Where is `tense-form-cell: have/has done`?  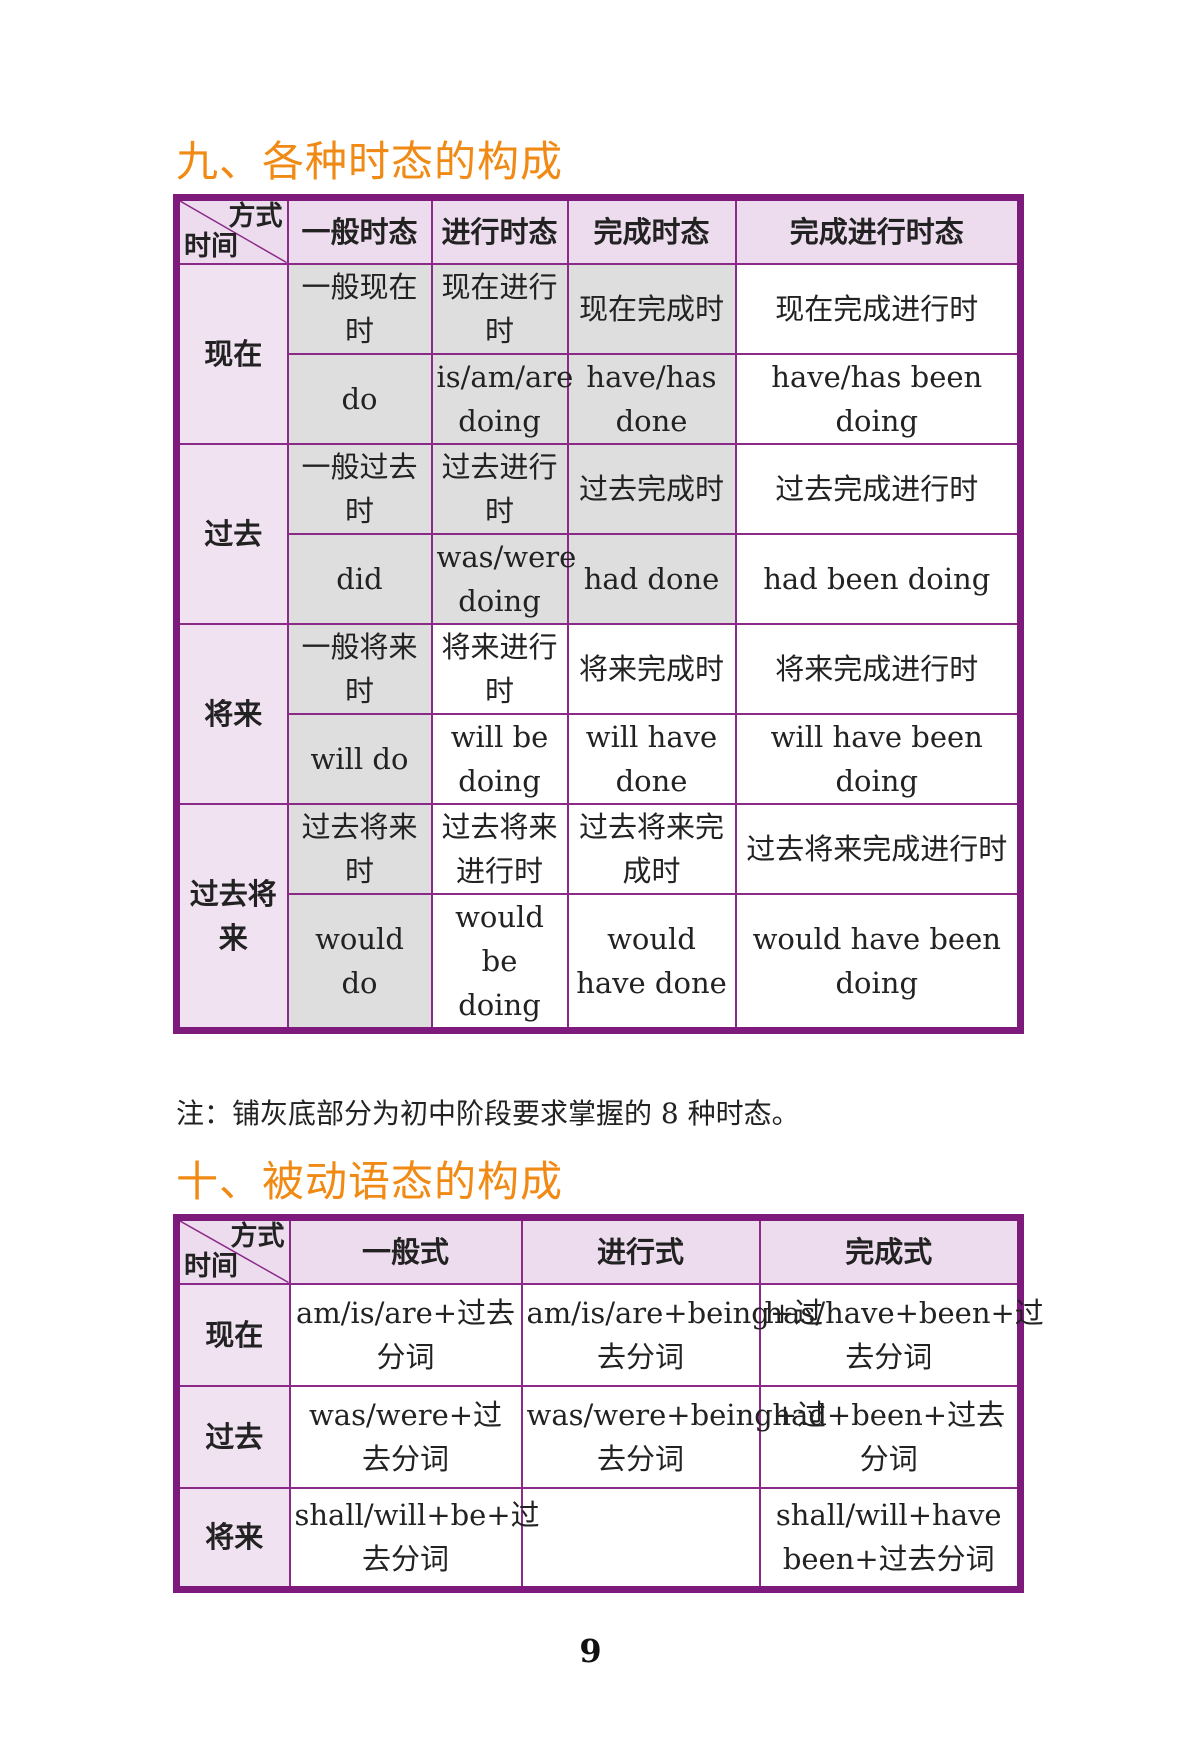 tense-form-cell: have/has done is located at coordinates (651, 398).